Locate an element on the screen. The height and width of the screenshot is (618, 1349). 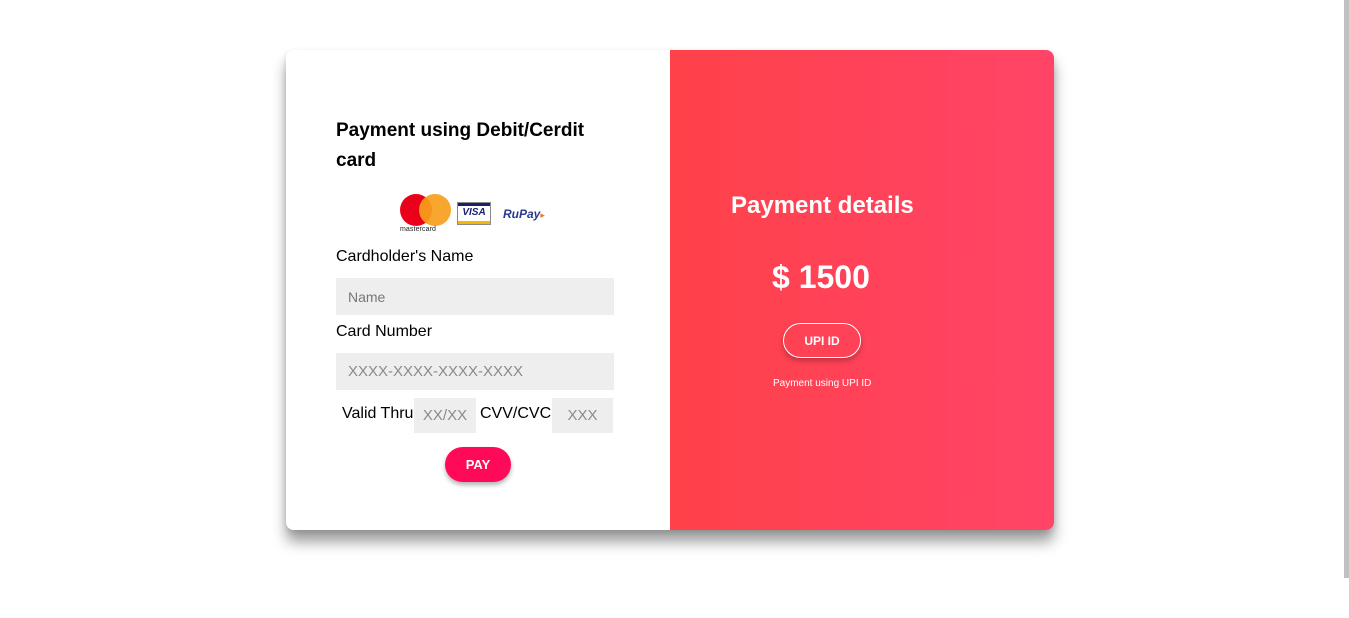
valid-thru-input is located at coordinates (445, 415).